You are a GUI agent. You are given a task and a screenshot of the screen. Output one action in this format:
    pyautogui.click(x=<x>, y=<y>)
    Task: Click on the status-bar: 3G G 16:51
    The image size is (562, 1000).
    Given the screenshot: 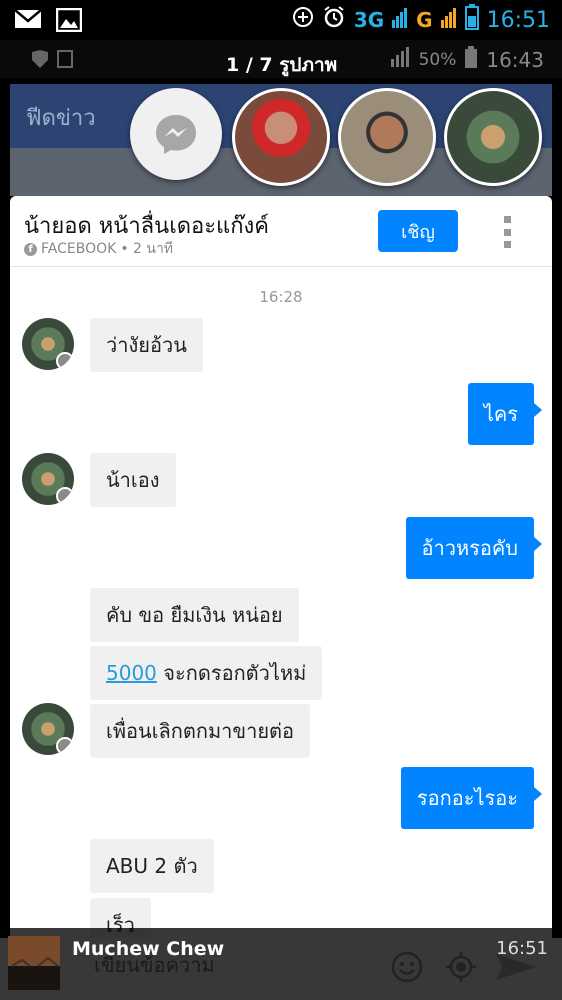 What is the action you would take?
    pyautogui.click(x=281, y=20)
    